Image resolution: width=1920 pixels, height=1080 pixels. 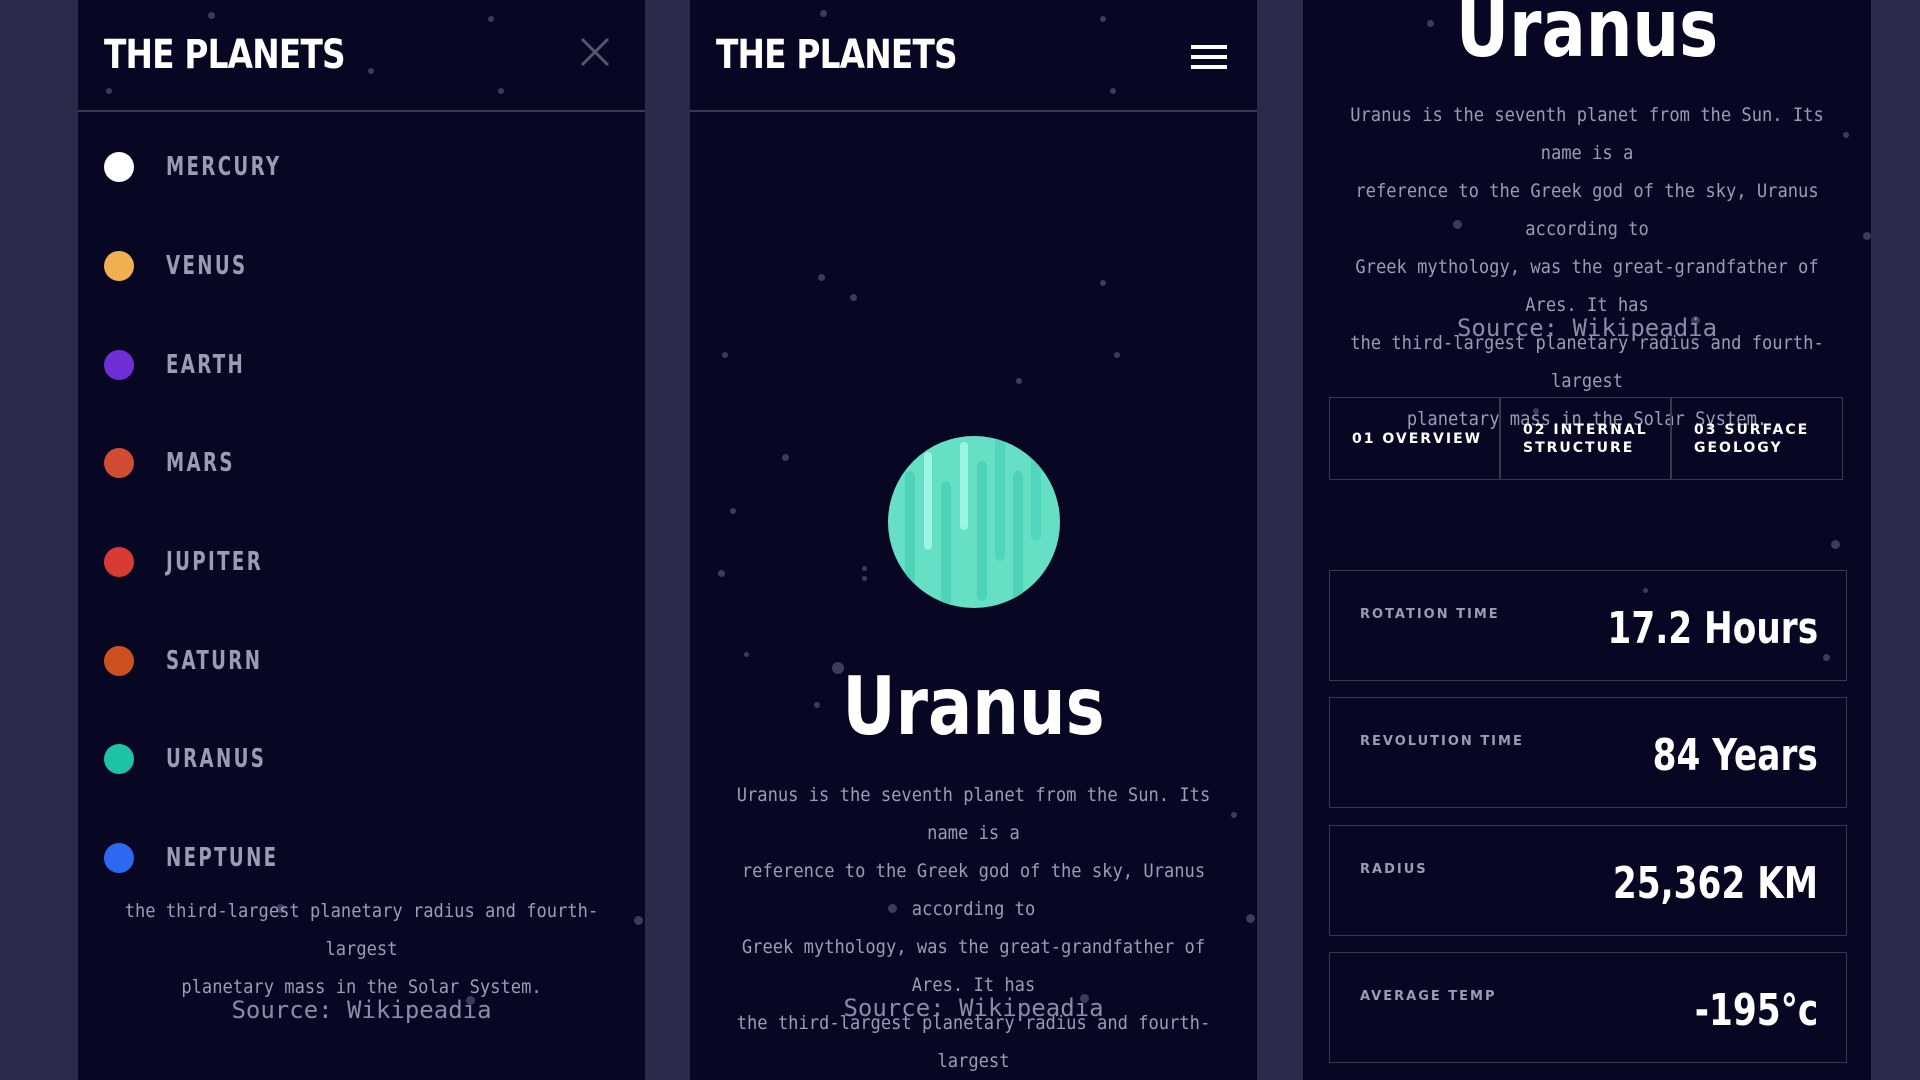 What do you see at coordinates (1442, 741) in the screenshot?
I see `stat-label: REVOLUTION TIME` at bounding box center [1442, 741].